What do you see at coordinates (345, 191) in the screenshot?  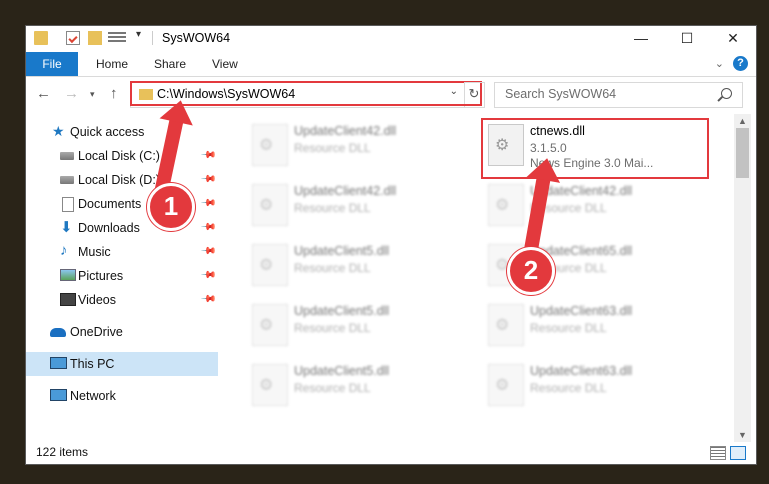 I see `file-name: UpdateClient42.dll` at bounding box center [345, 191].